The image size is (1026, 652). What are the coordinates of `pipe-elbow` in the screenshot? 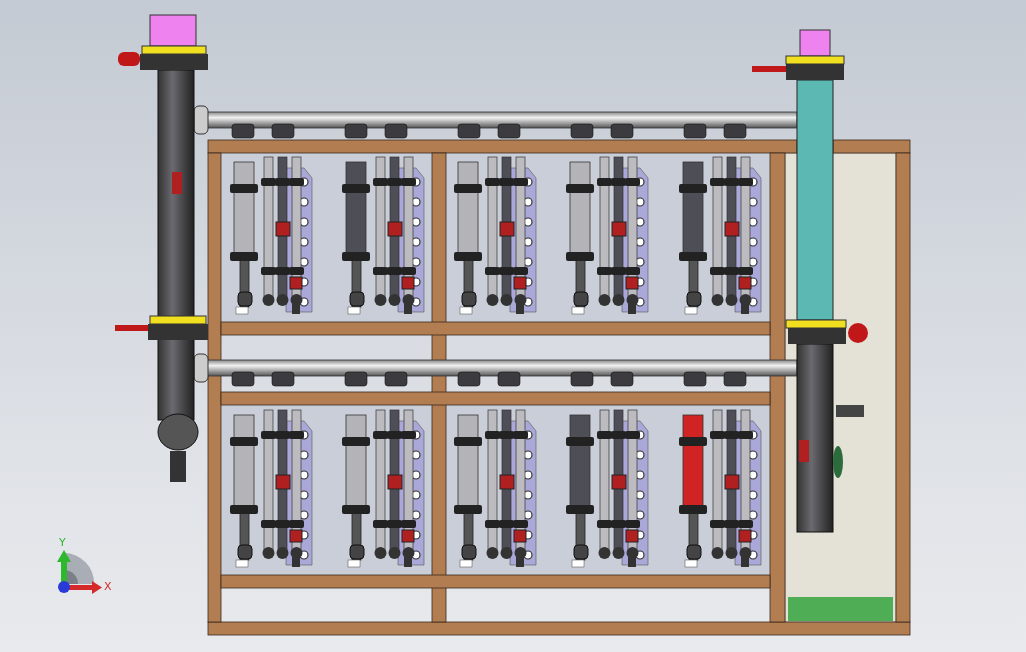 It's located at (178, 432).